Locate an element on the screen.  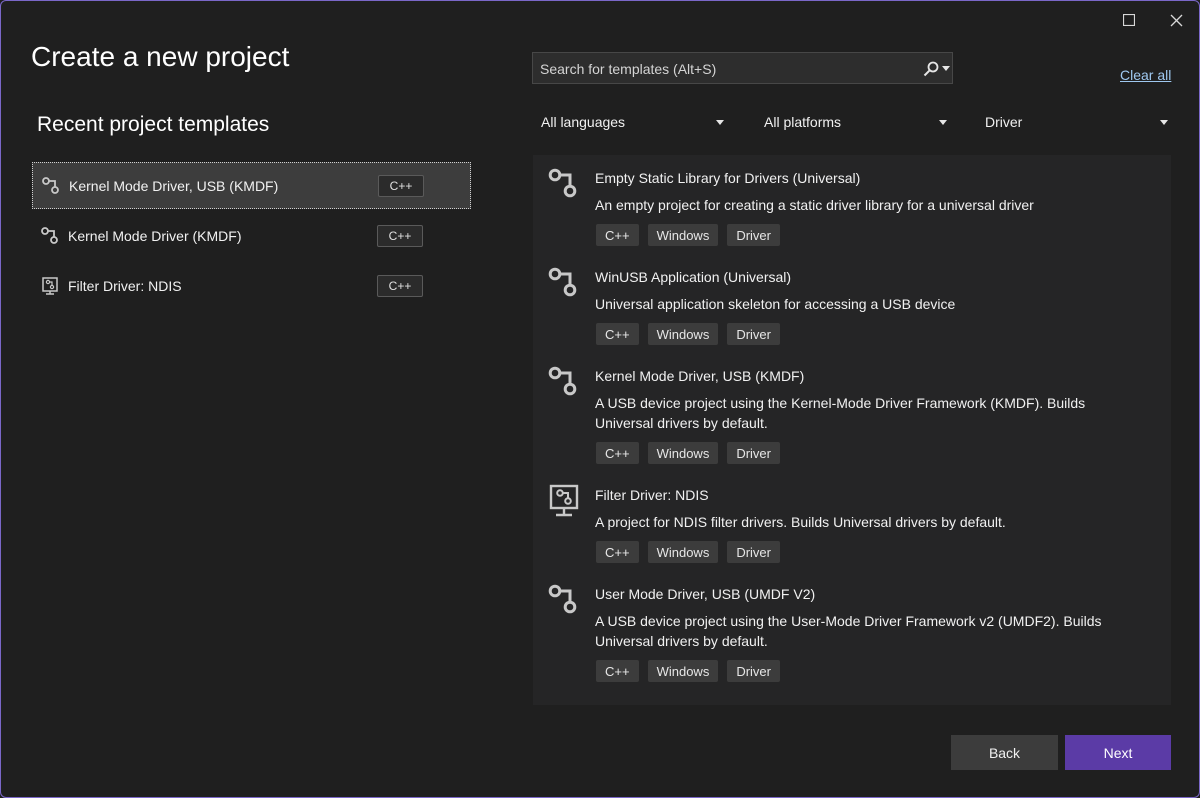
search-icon is located at coordinates (931, 69).